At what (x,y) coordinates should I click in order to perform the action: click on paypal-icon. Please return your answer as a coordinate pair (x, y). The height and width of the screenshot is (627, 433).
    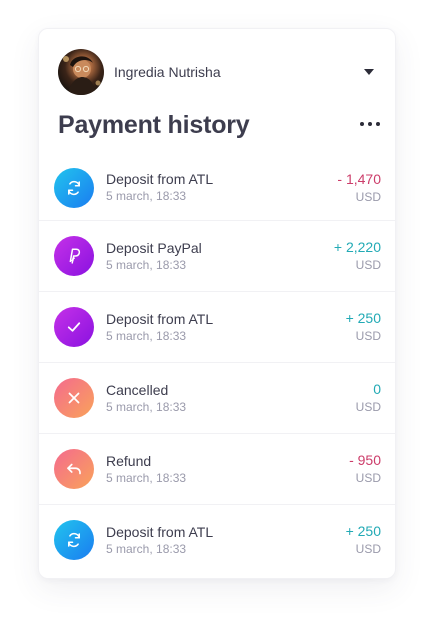
    Looking at the image, I should click on (74, 256).